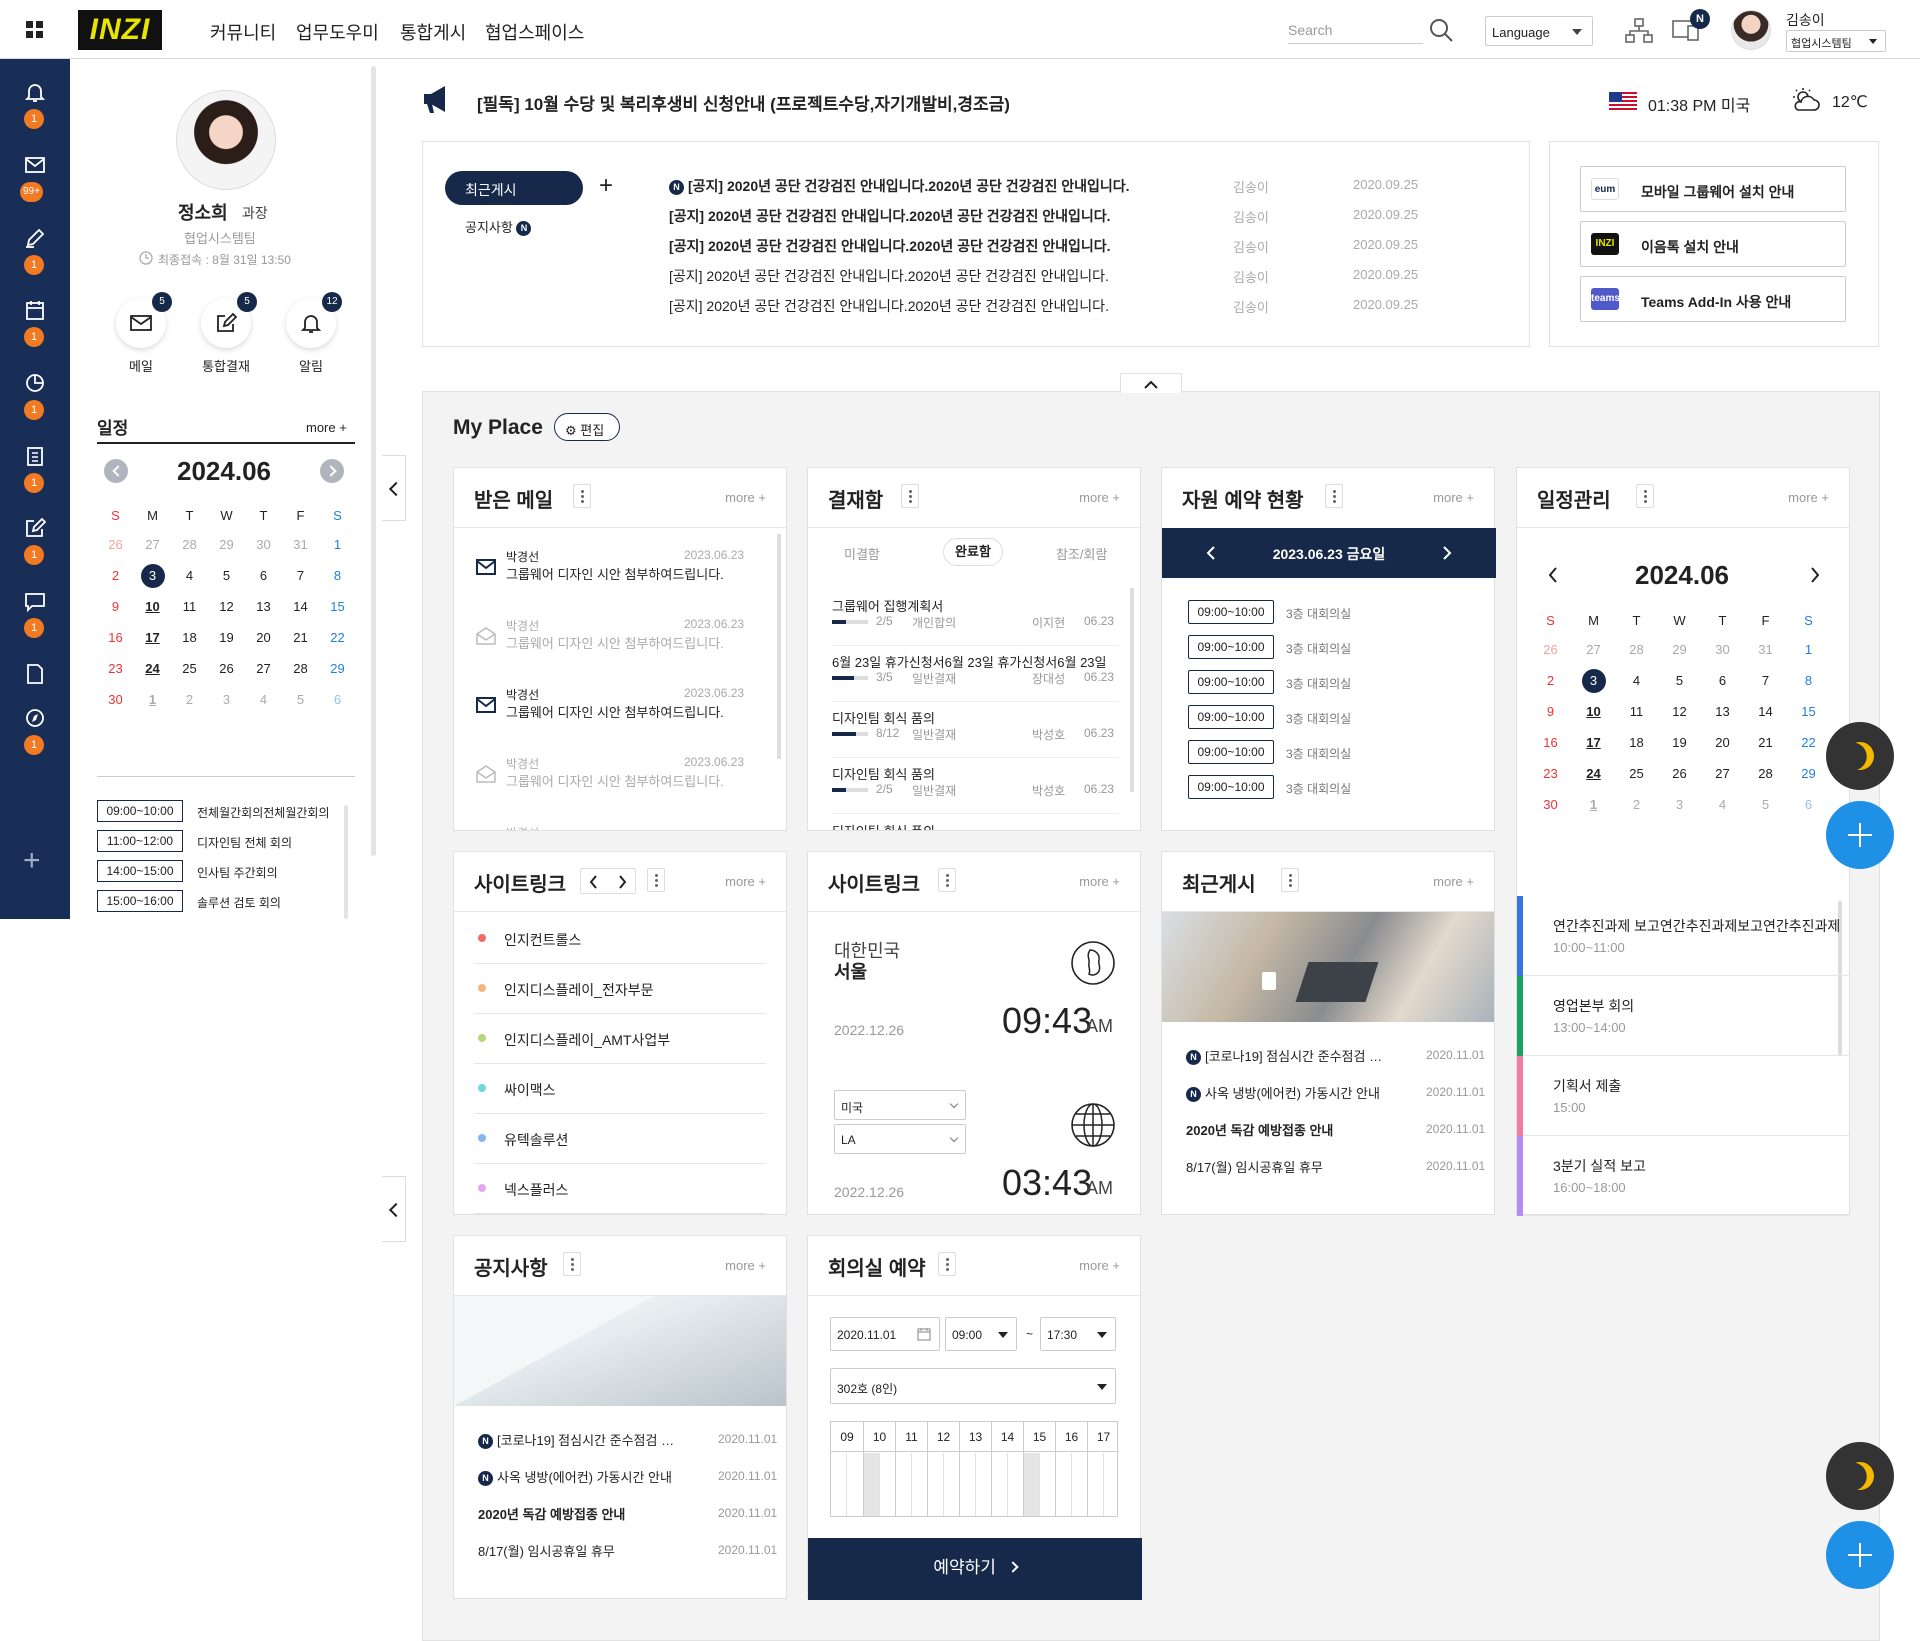  Describe the element at coordinates (500, 226) in the screenshot. I see `tab-notice: 공지사항 N` at that location.